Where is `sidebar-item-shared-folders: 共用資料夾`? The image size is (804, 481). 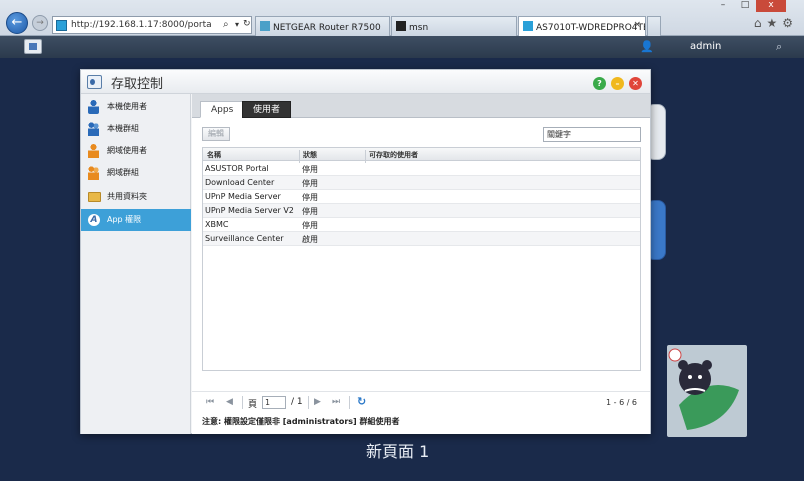
sidebar-item-shared-folders: 共用資料夾 is located at coordinates (136, 197).